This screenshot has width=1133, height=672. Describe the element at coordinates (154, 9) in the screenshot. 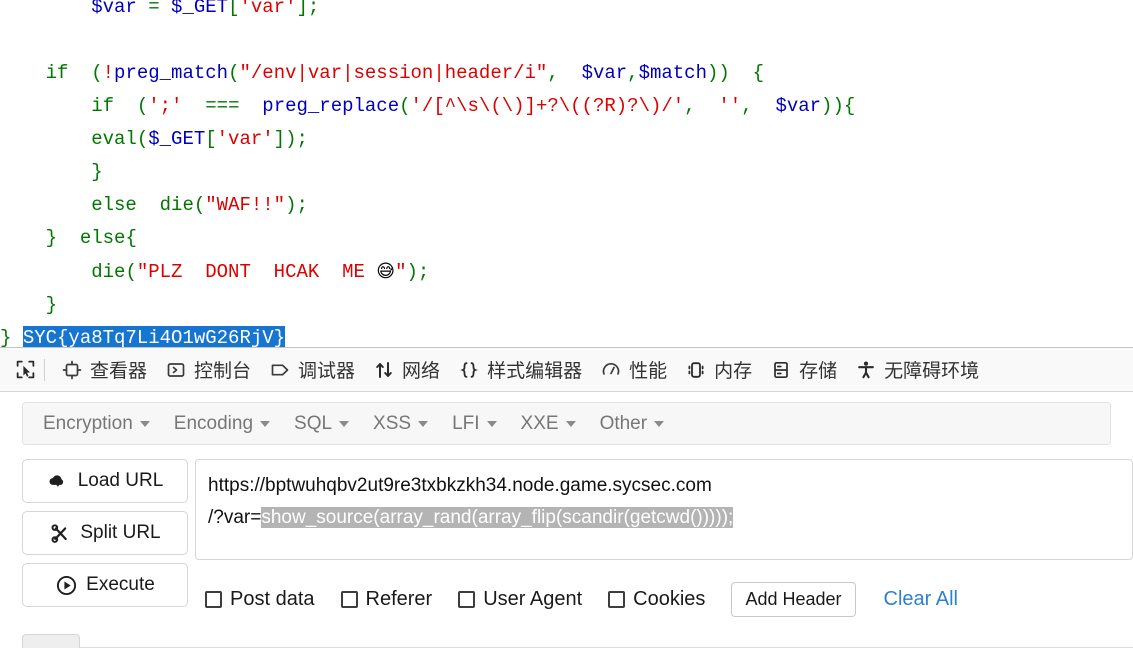

I see `code-token: =` at that location.